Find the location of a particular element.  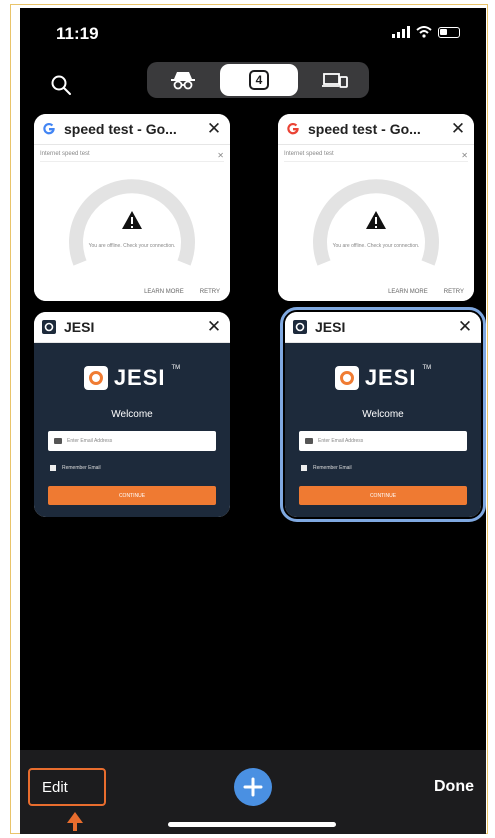

plus-icon is located at coordinates (253, 787).